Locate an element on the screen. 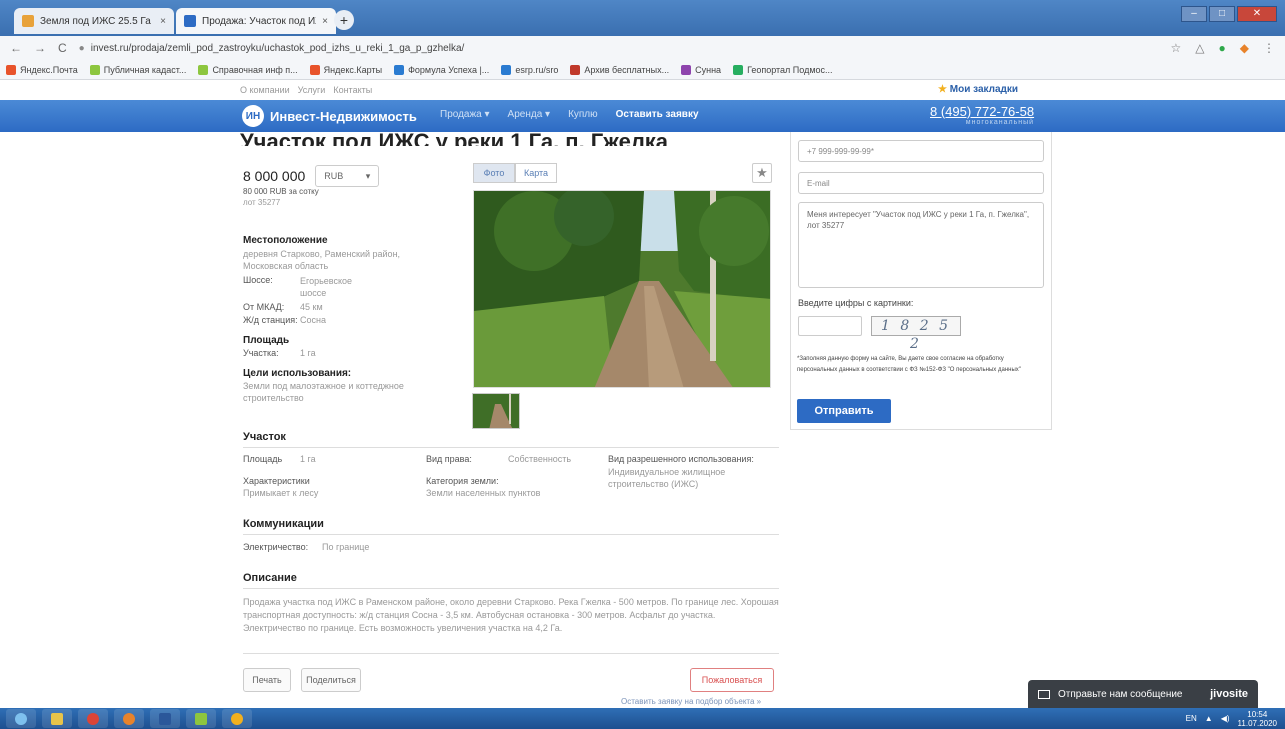  start-button is located at coordinates (21, 718).